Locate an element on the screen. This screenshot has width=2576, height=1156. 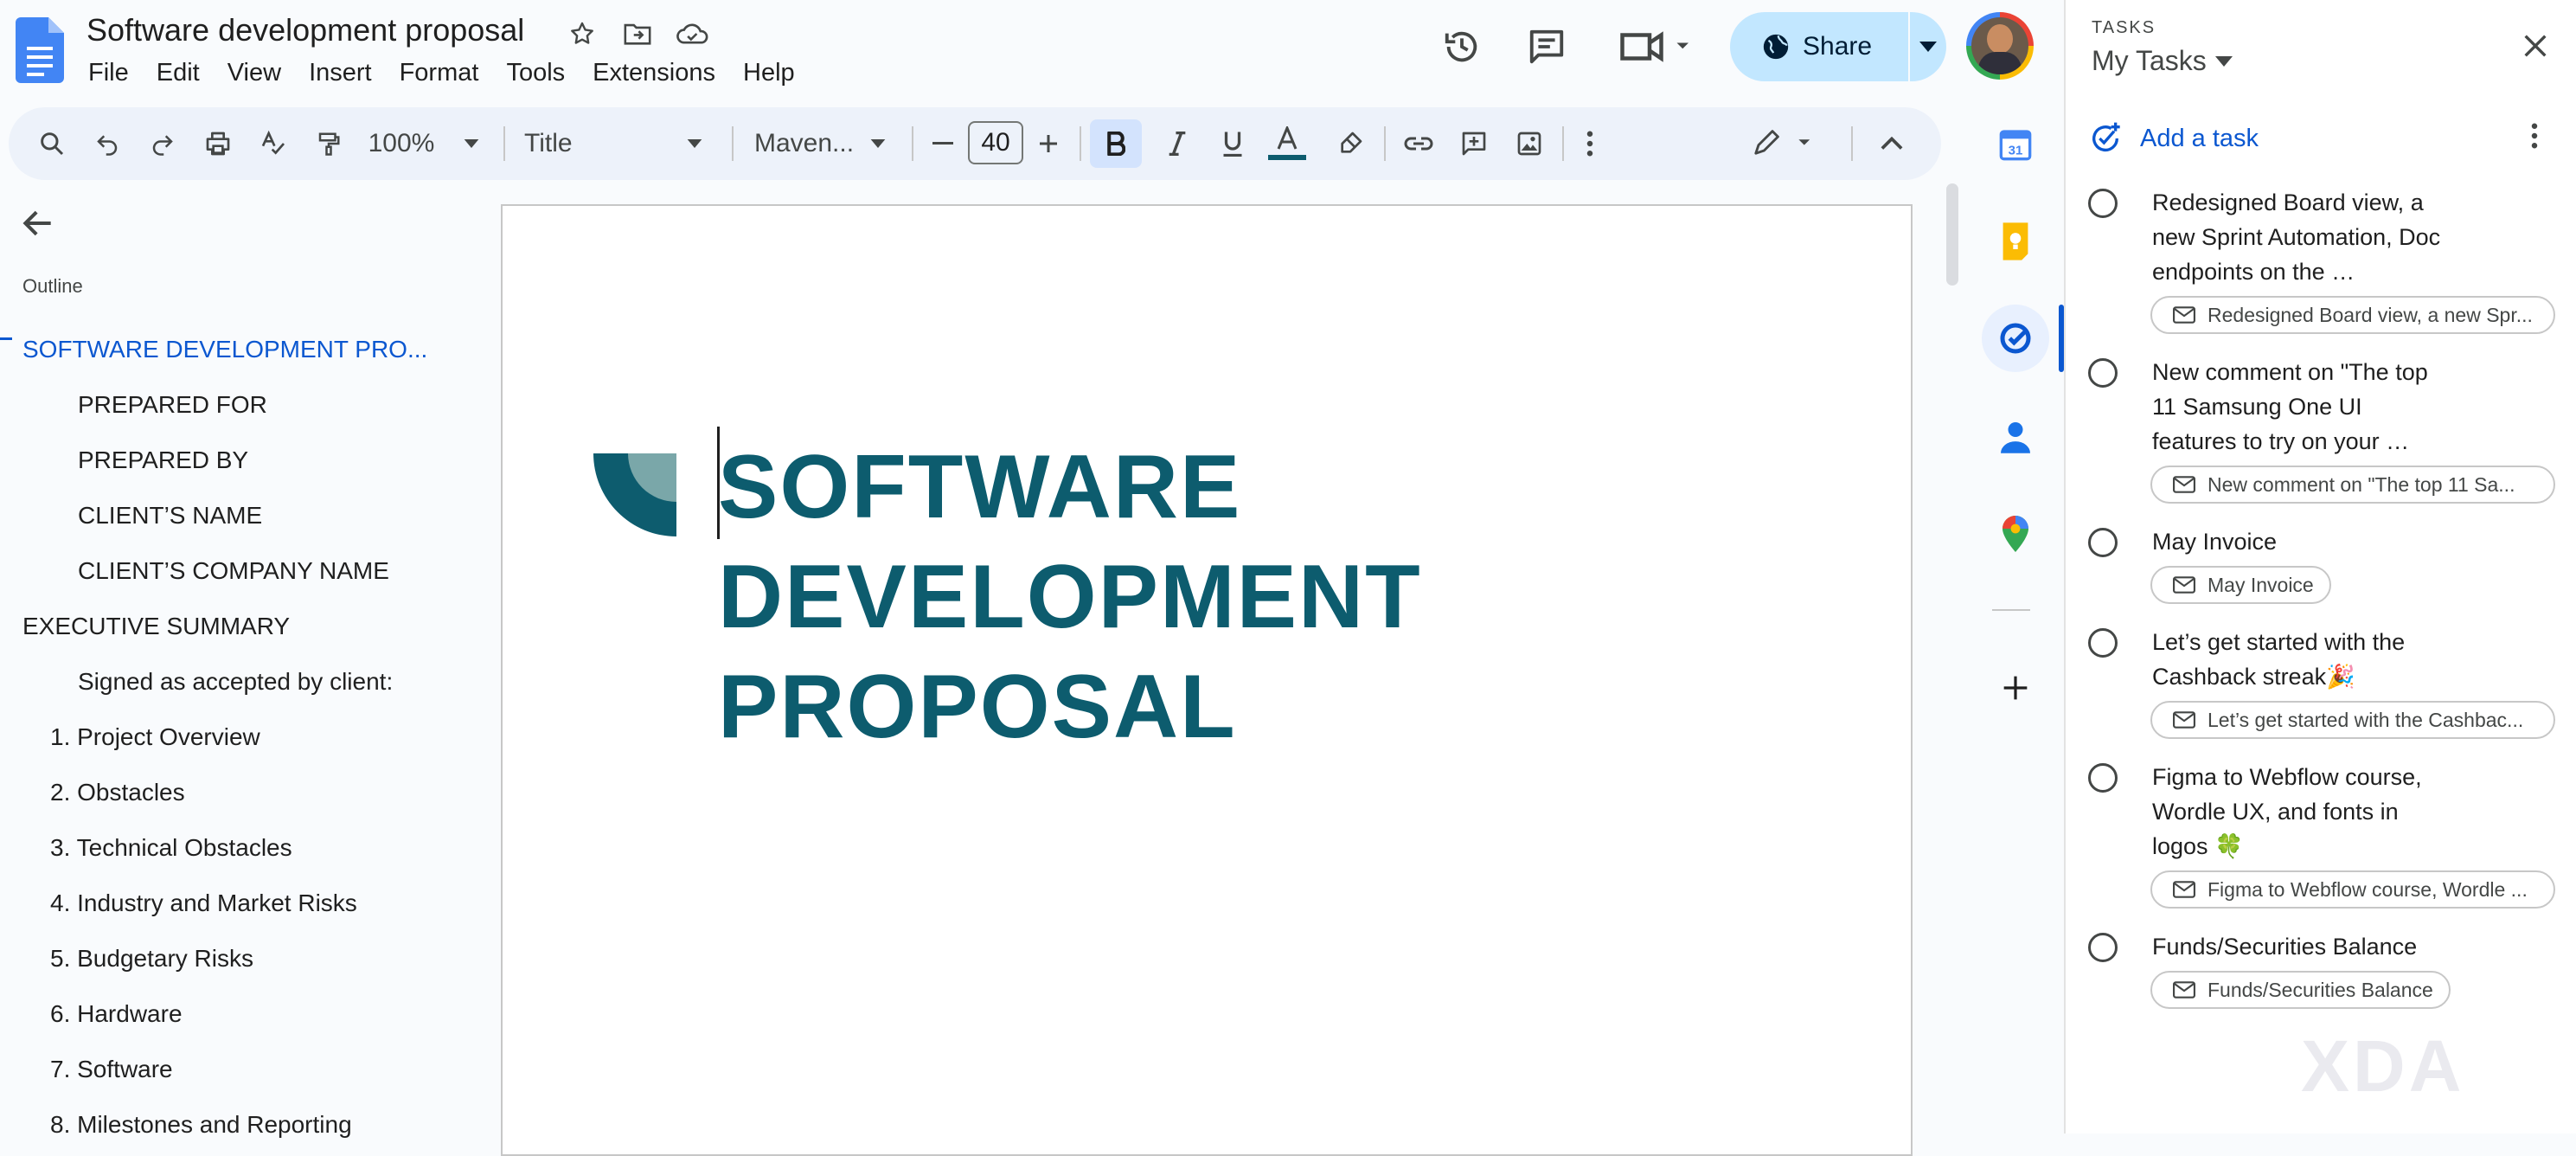
account-avatar is located at coordinates (2000, 46).